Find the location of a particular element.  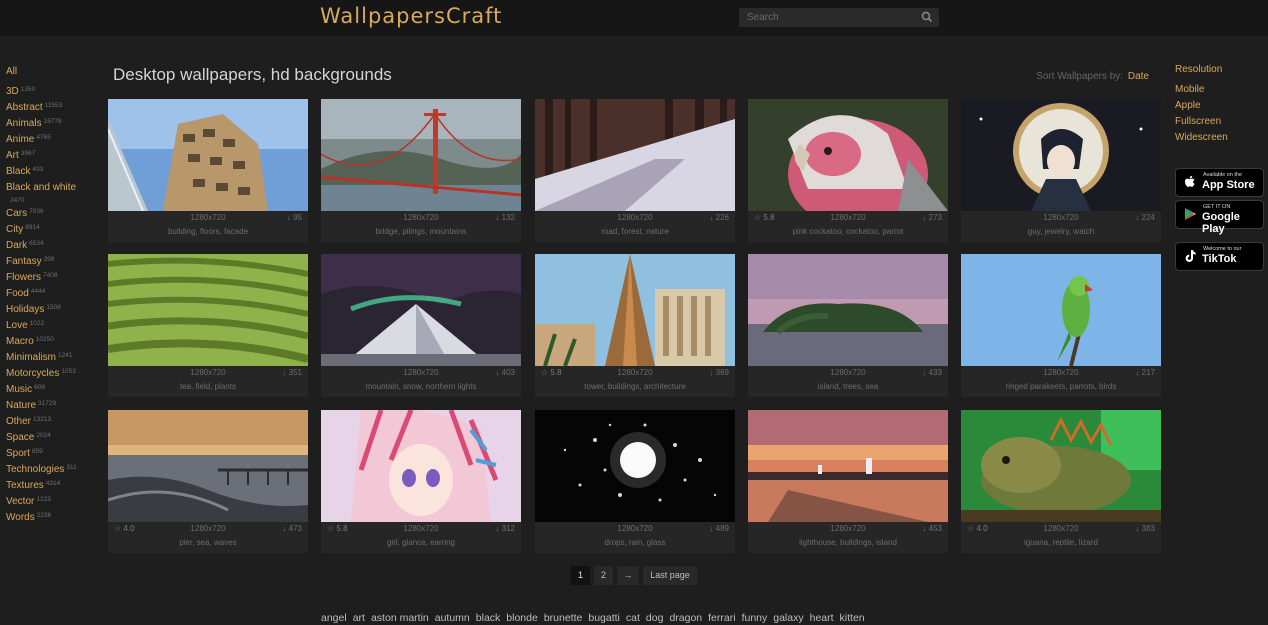

category-item: Nature 31729 is located at coordinates (54, 406).